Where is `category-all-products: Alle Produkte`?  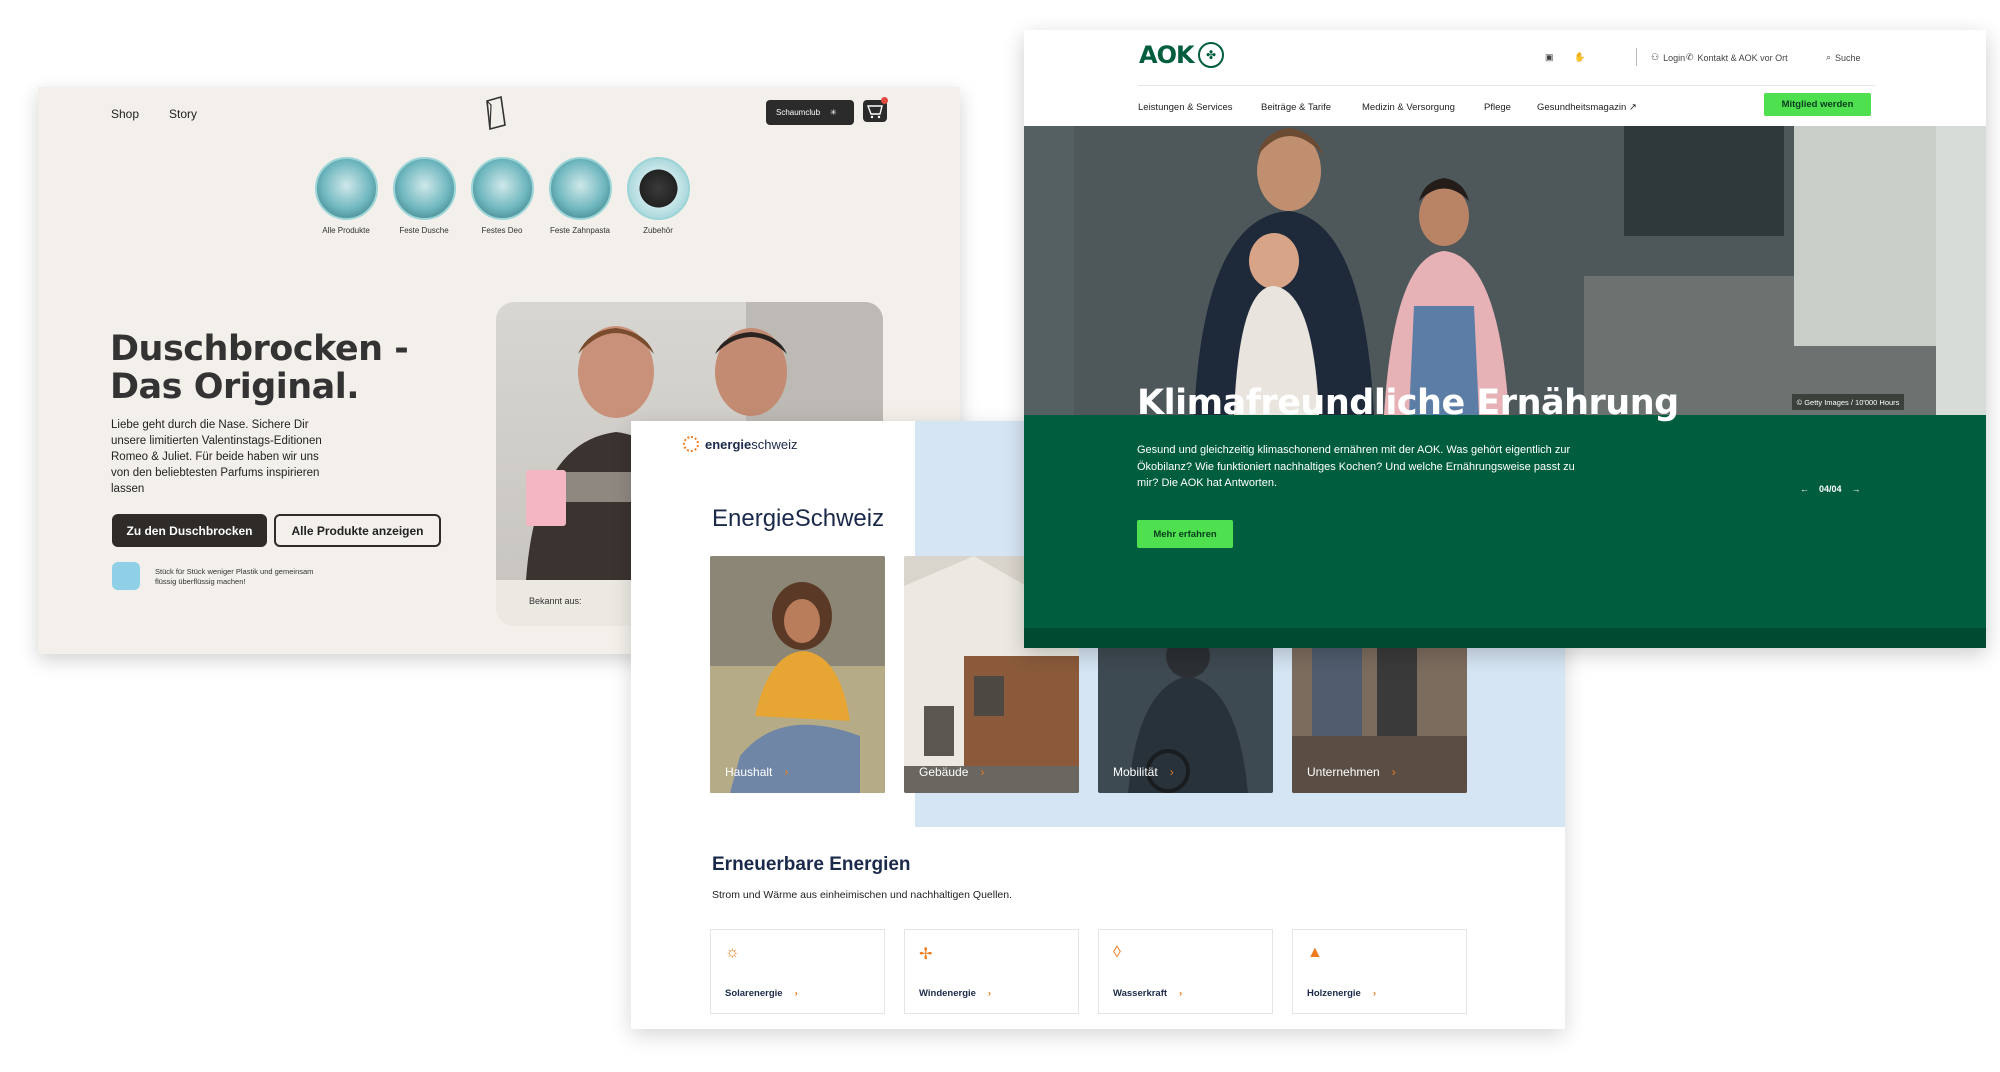
category-all-products: Alle Produkte is located at coordinates (346, 196).